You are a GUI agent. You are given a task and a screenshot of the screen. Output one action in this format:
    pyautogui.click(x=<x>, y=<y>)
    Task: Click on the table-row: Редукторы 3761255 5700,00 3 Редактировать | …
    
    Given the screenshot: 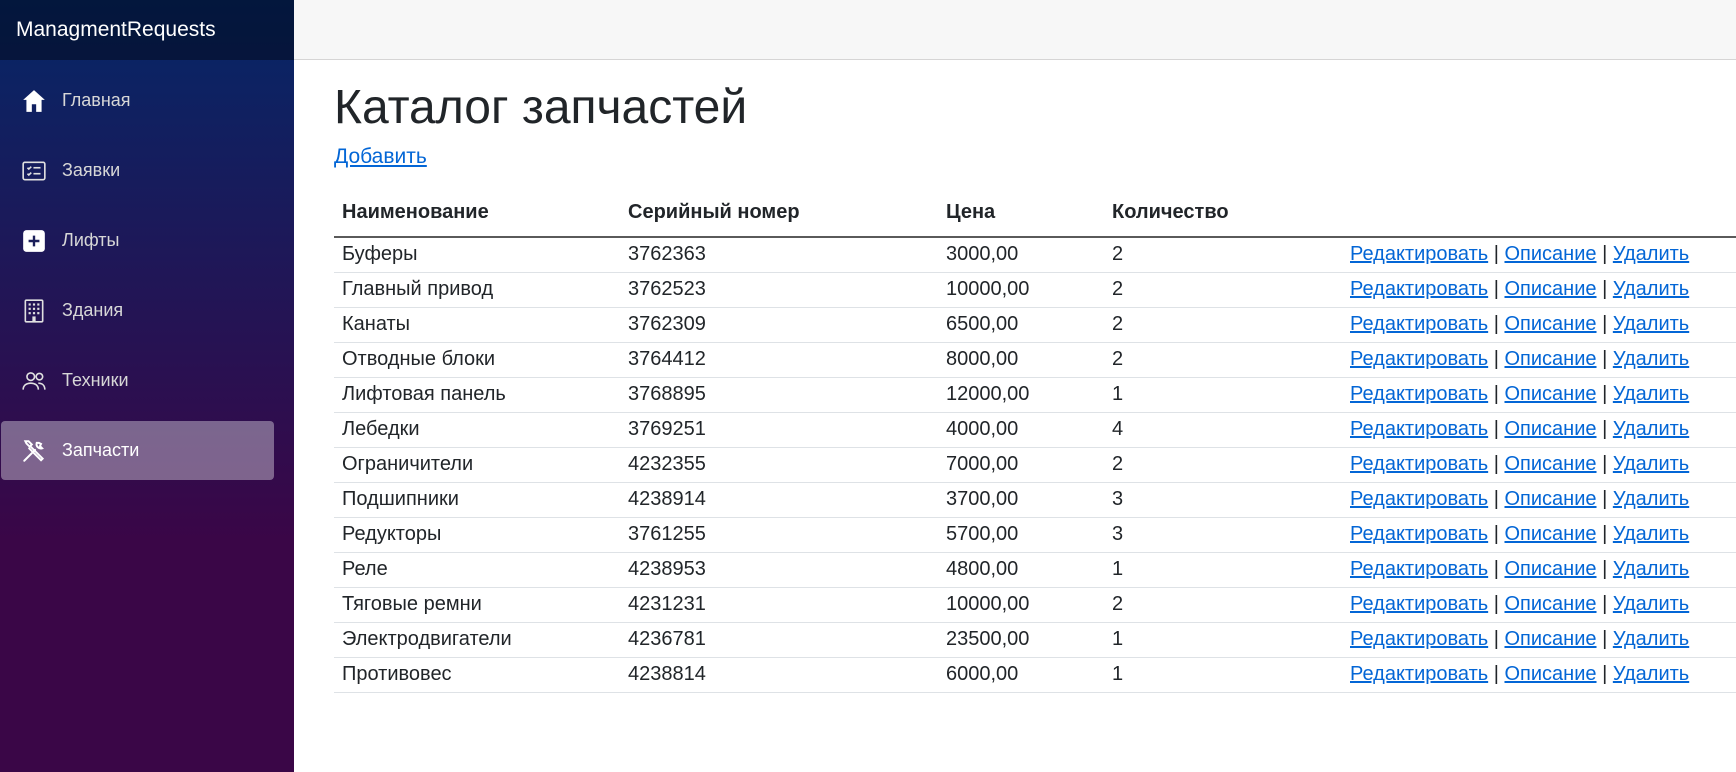 What is the action you would take?
    pyautogui.click(x=1035, y=535)
    